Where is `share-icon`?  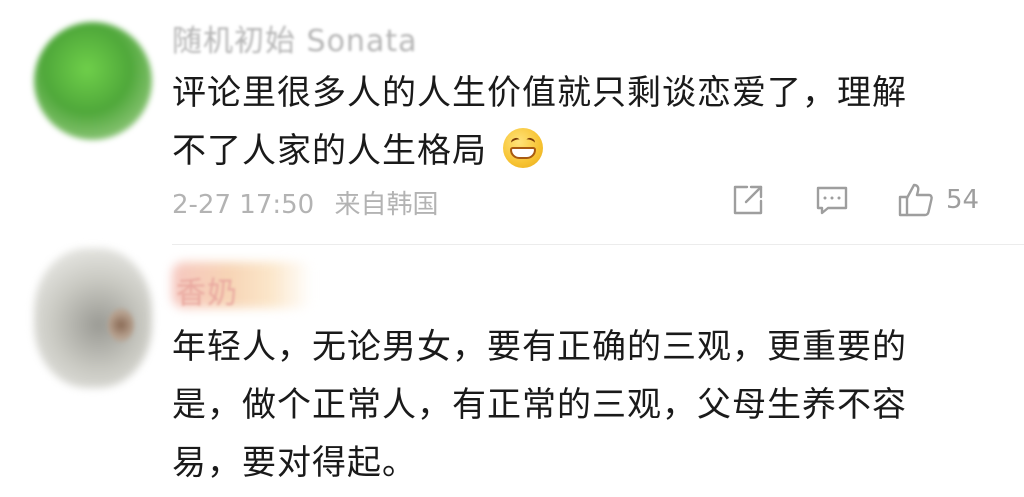
share-icon is located at coordinates (748, 200).